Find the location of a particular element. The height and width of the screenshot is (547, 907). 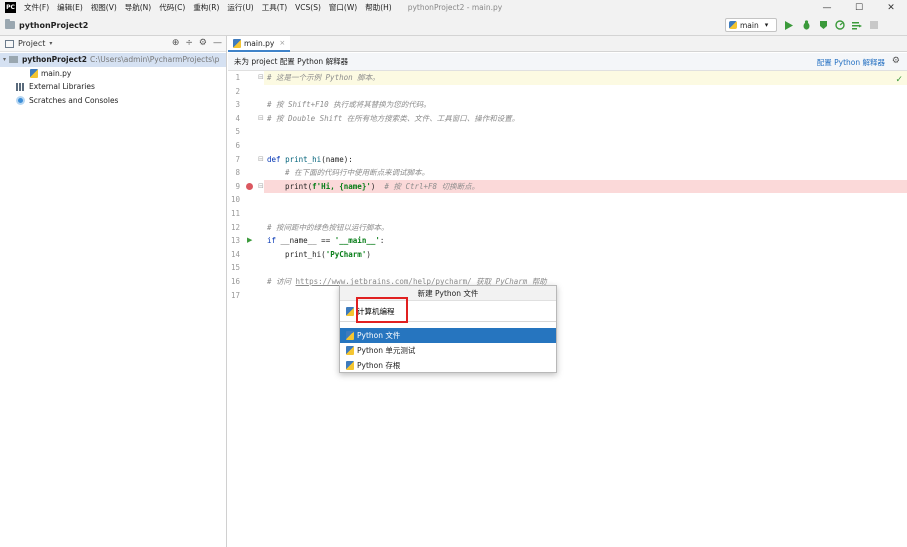

hide-panel-icon: — is located at coordinates (217, 43).